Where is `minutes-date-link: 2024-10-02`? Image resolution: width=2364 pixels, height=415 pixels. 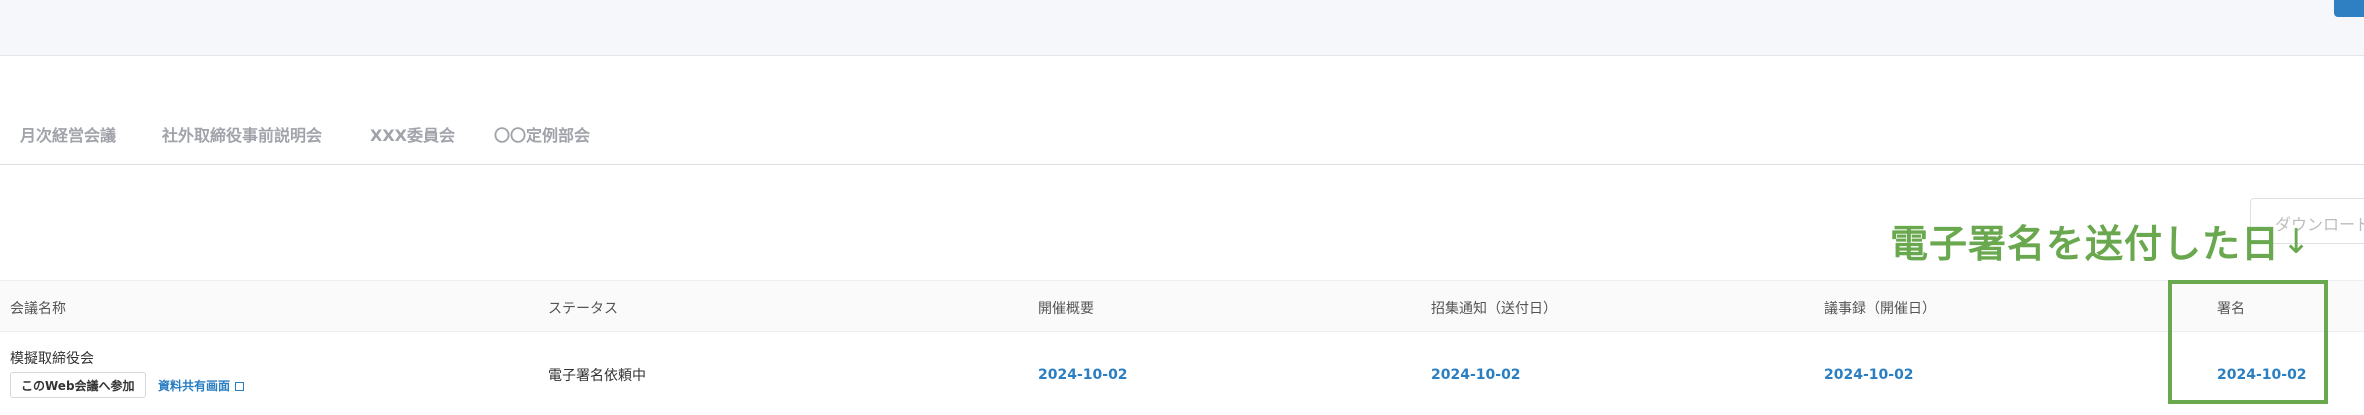 minutes-date-link: 2024-10-02 is located at coordinates (1869, 375).